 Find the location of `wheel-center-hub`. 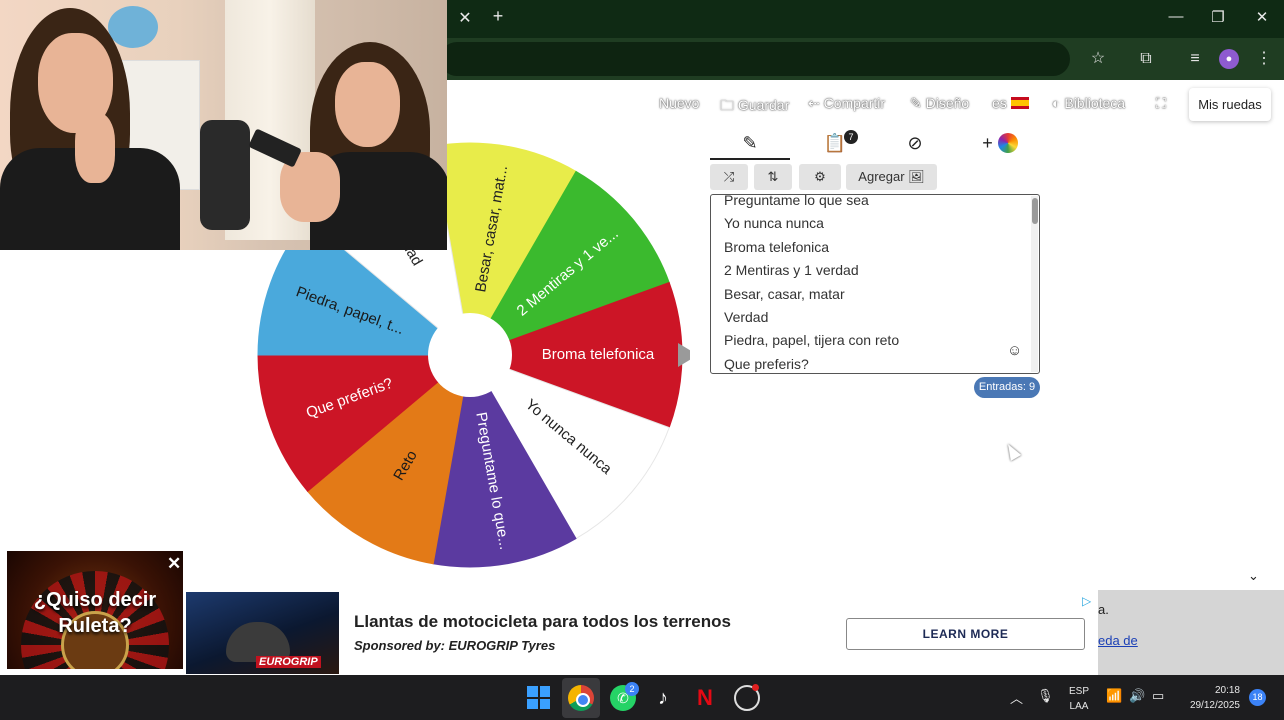

wheel-center-hub is located at coordinates (470, 355).